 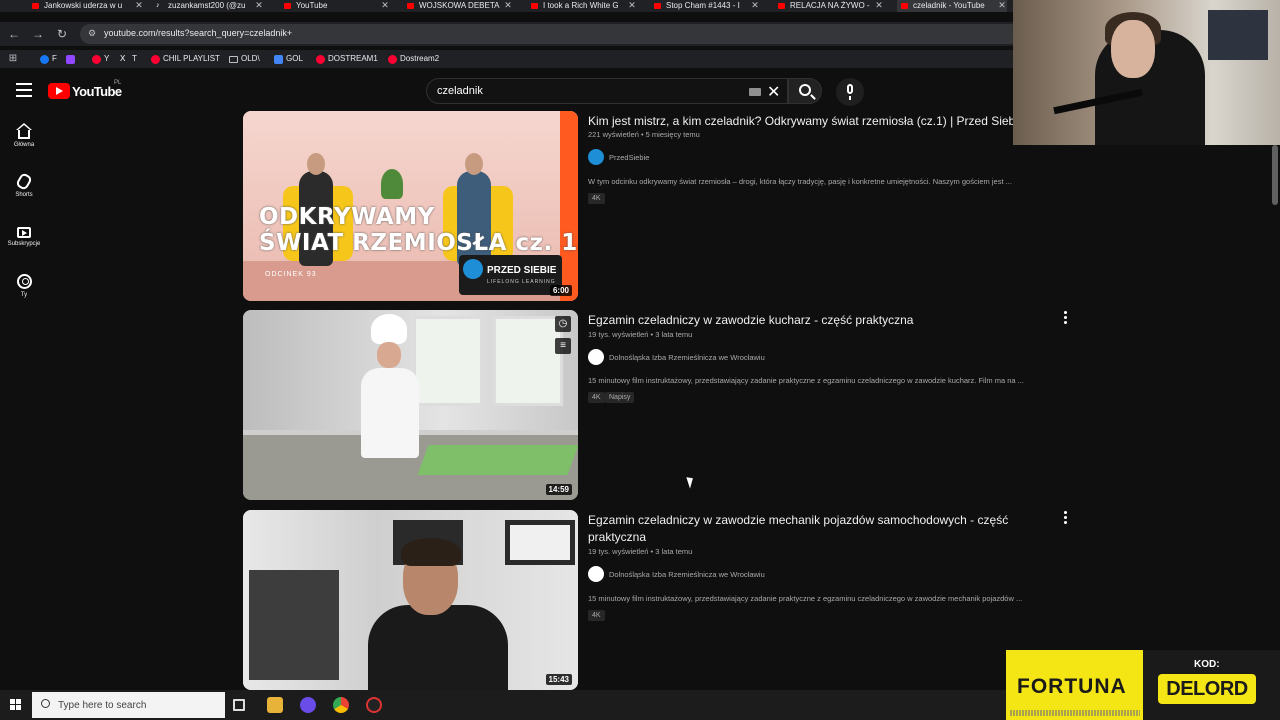 I want to click on browser-tab: WOJSKOWA DEBETA ✕, so click(x=458, y=6).